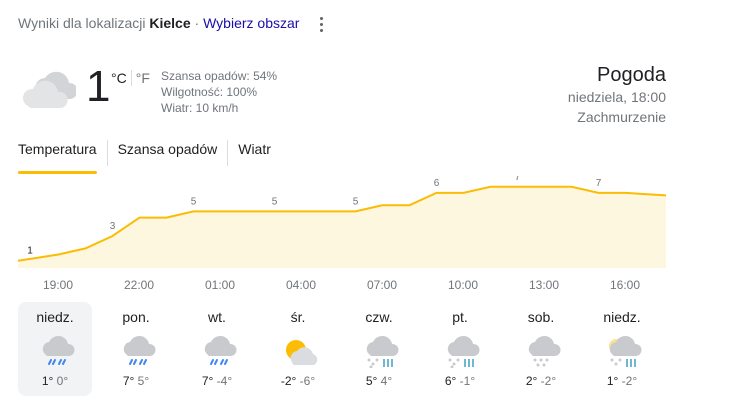 The height and width of the screenshot is (412, 750). What do you see at coordinates (139, 285) in the screenshot?
I see `hour-label: 22:00` at bounding box center [139, 285].